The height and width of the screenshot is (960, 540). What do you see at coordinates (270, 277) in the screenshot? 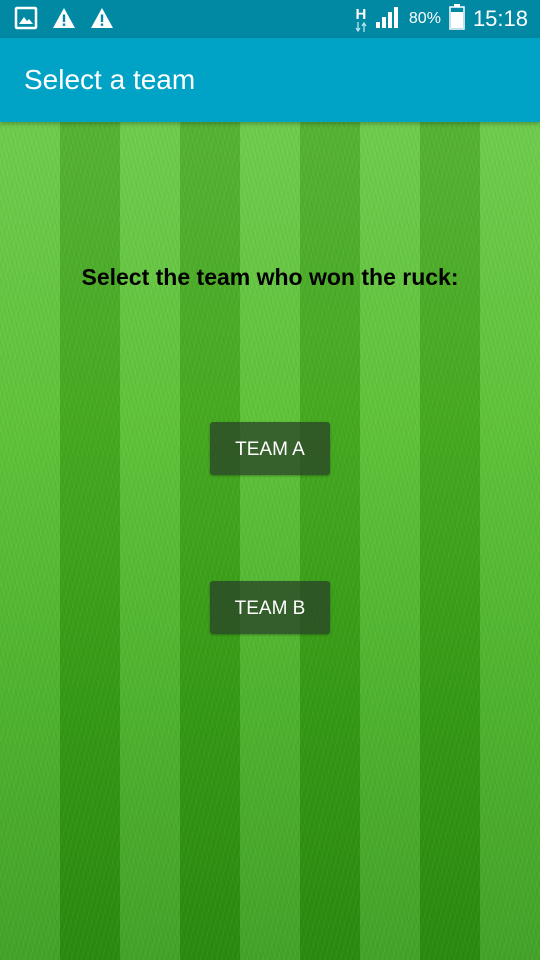
I see `team-select-prompt: Select the team who won the ruck:` at bounding box center [270, 277].